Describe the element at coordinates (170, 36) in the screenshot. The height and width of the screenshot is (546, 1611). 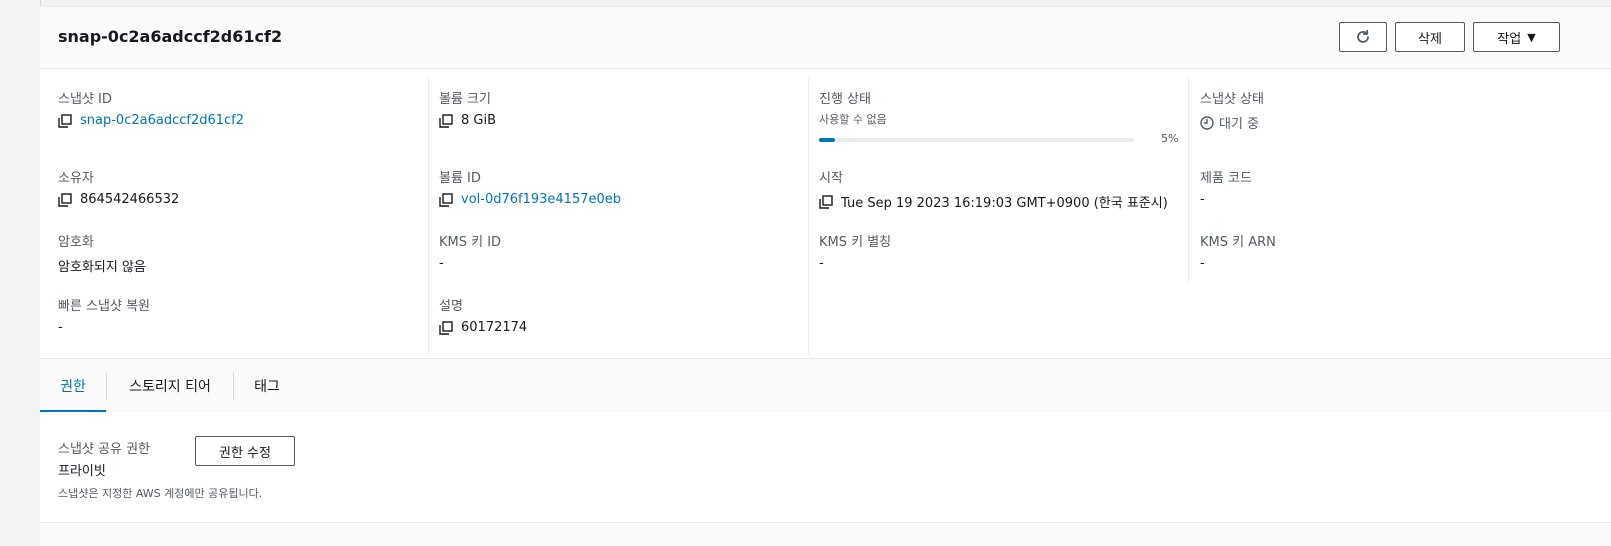
I see `page-title: snap-0c2a6adccf2d61cf2` at that location.